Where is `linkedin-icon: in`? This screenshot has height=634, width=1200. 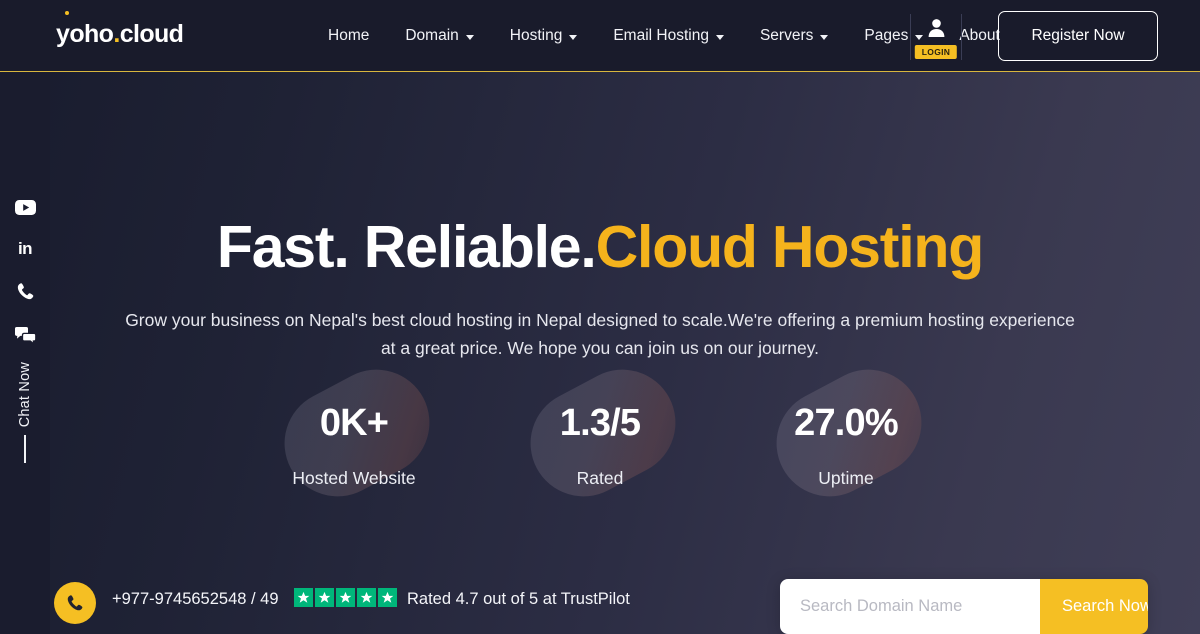 linkedin-icon: in is located at coordinates (25, 249).